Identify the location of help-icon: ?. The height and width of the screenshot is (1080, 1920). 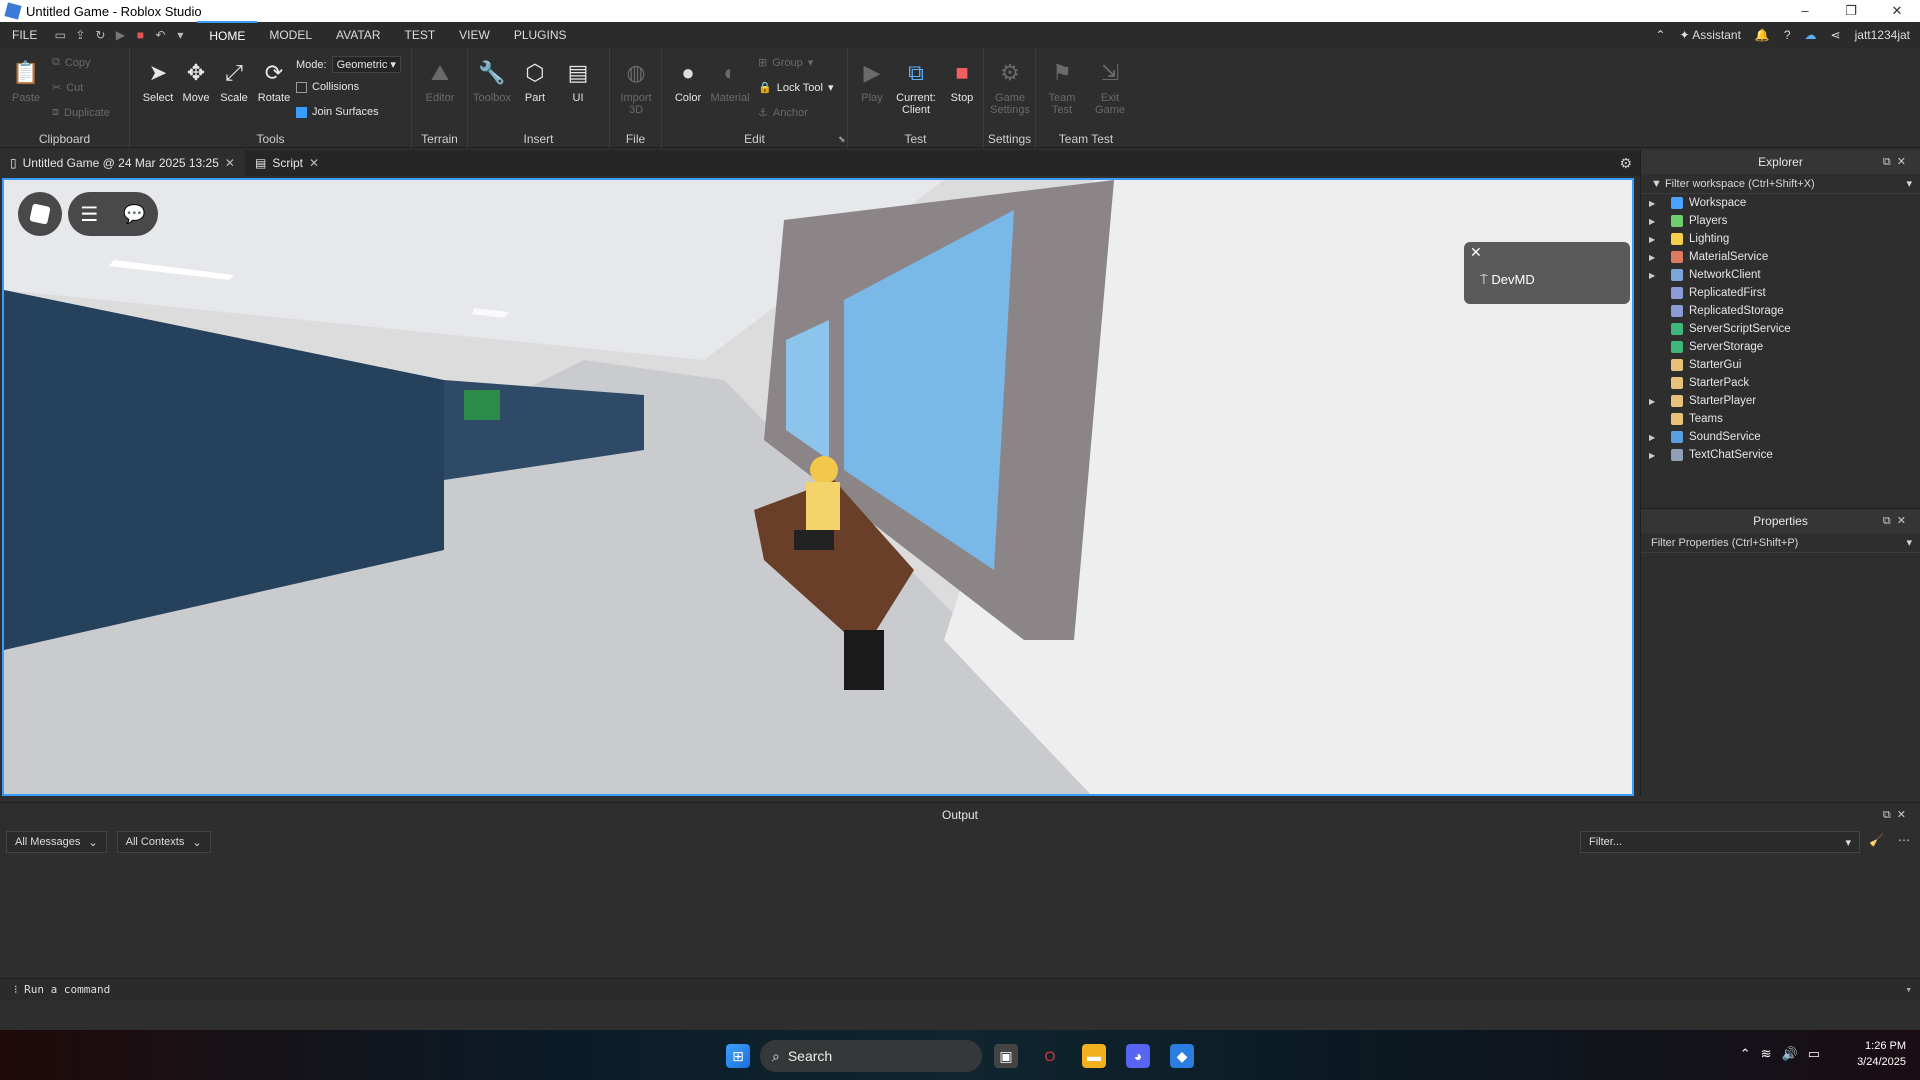
(1787, 35).